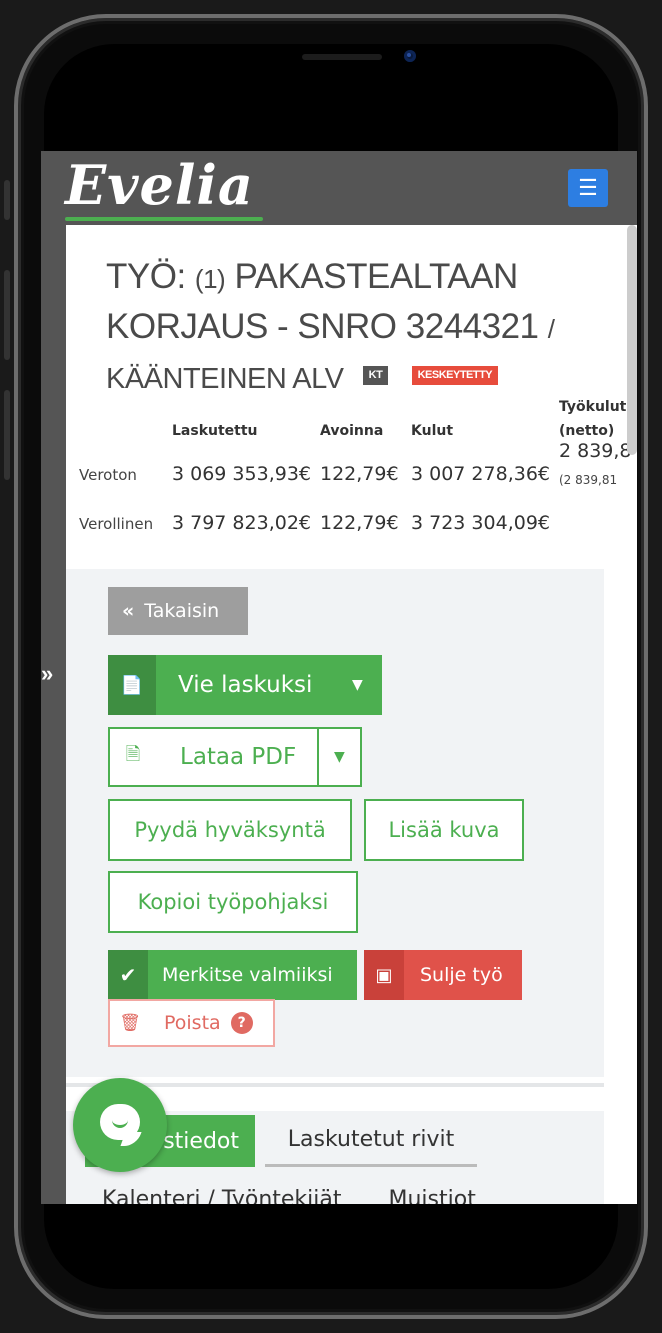 The height and width of the screenshot is (1333, 662). Describe the element at coordinates (116, 524) in the screenshot. I see `row-label: Verollinen` at that location.